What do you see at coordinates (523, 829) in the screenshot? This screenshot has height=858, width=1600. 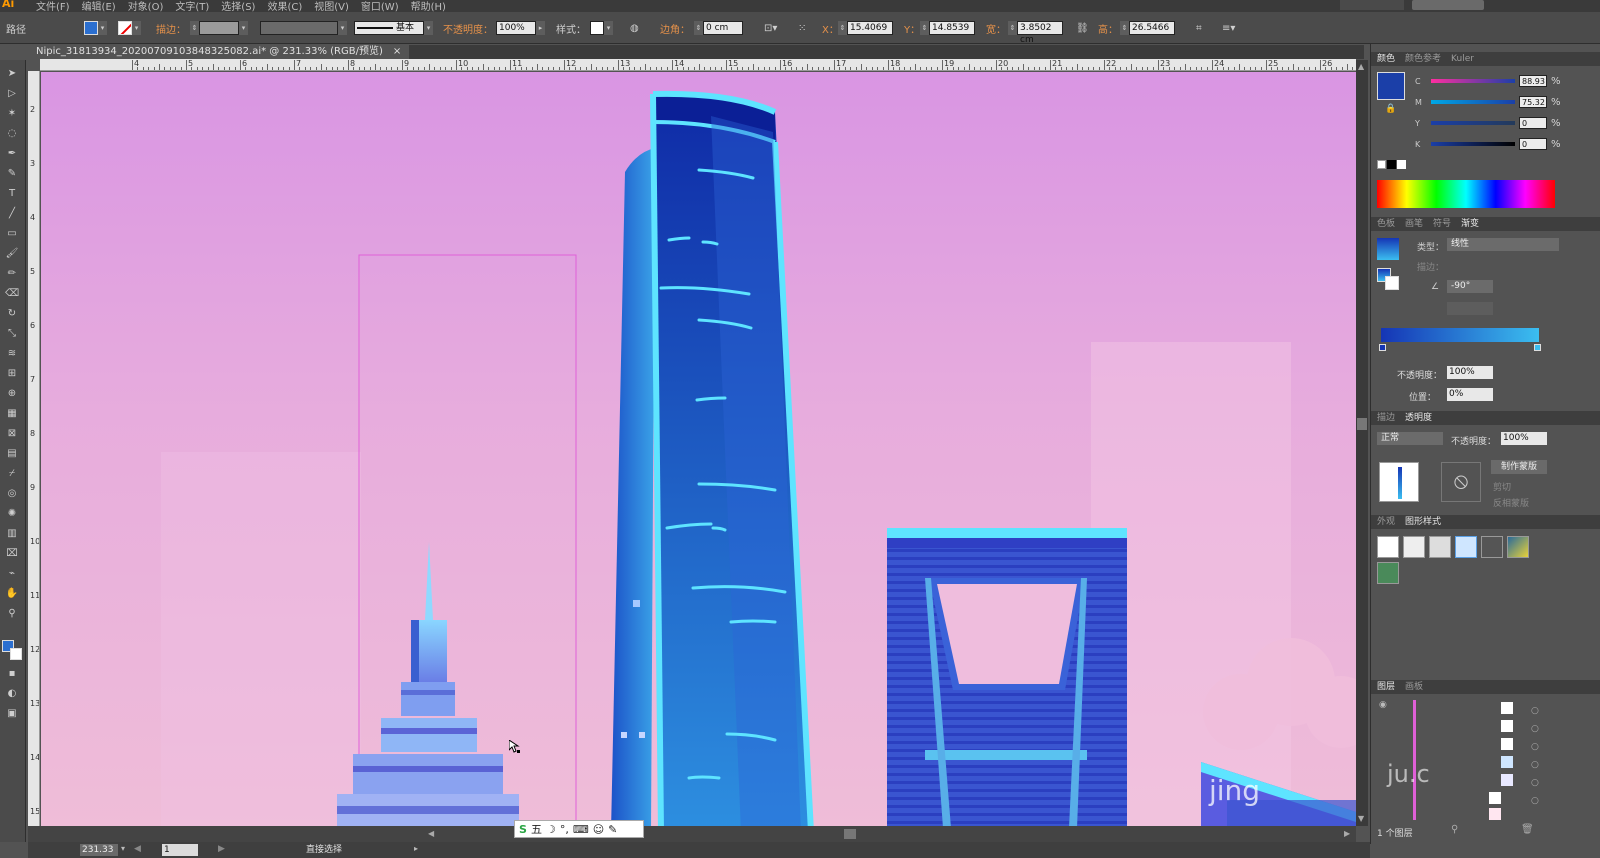 I see `ime-logo-icon: S` at bounding box center [523, 829].